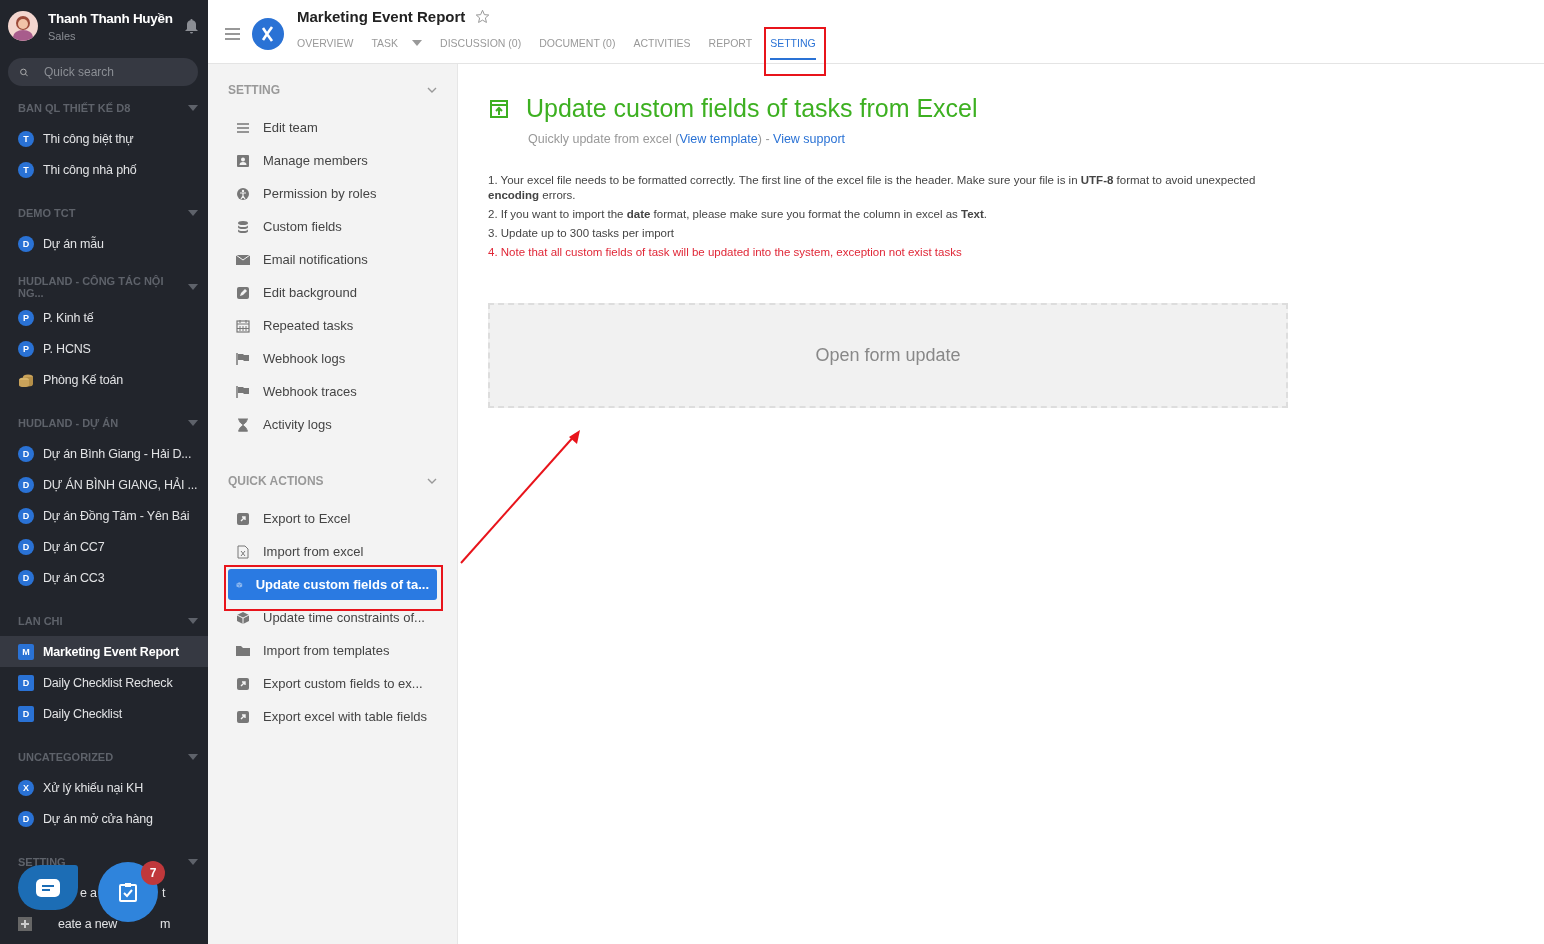  What do you see at coordinates (332, 226) in the screenshot?
I see `settings-item: Custom fields` at bounding box center [332, 226].